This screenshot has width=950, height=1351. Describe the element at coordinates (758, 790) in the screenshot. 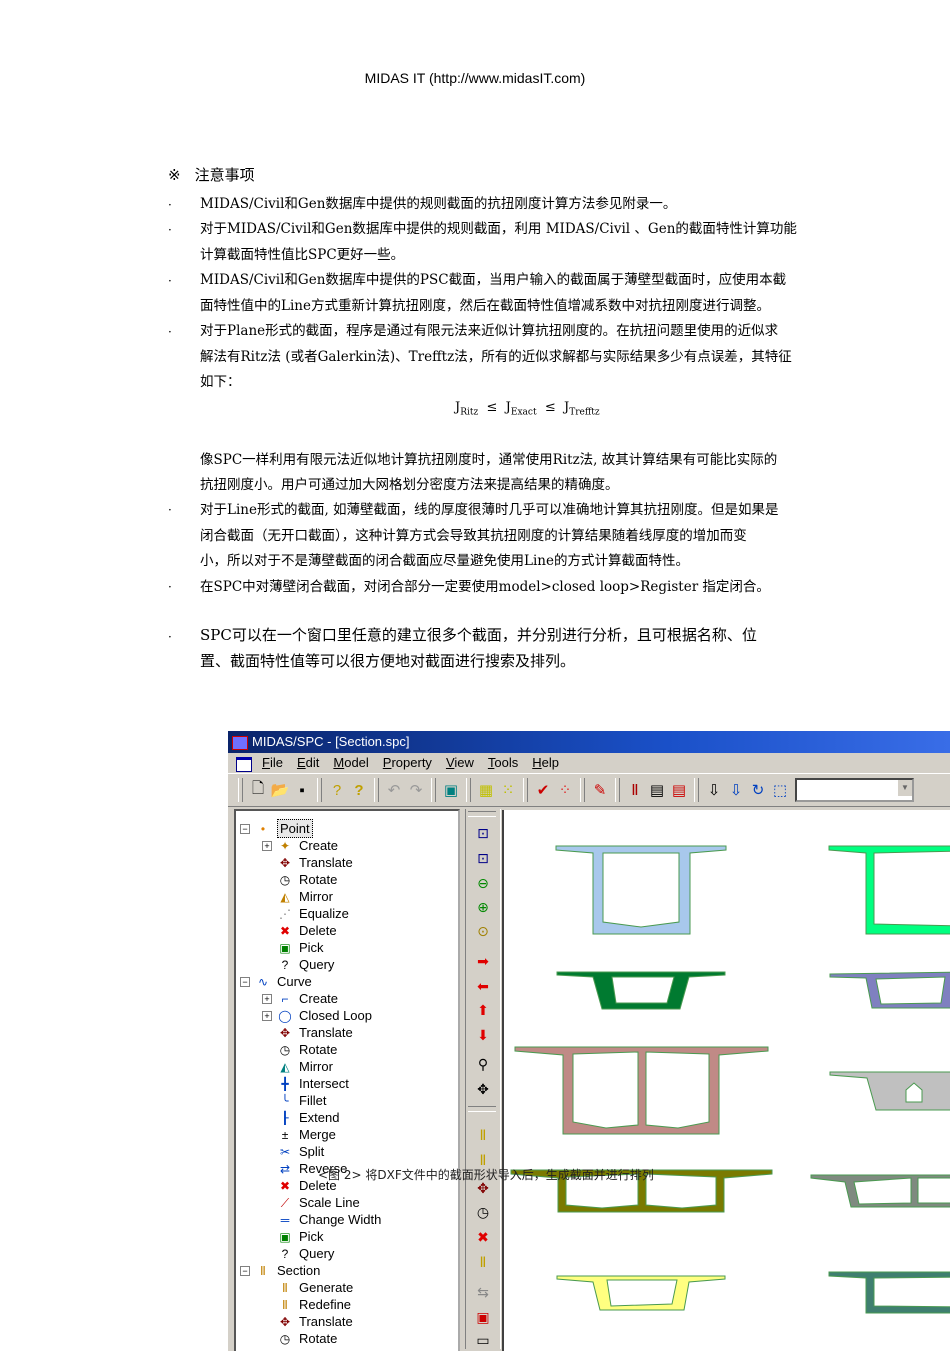

I see `rotate-view-icon: ↻` at that location.